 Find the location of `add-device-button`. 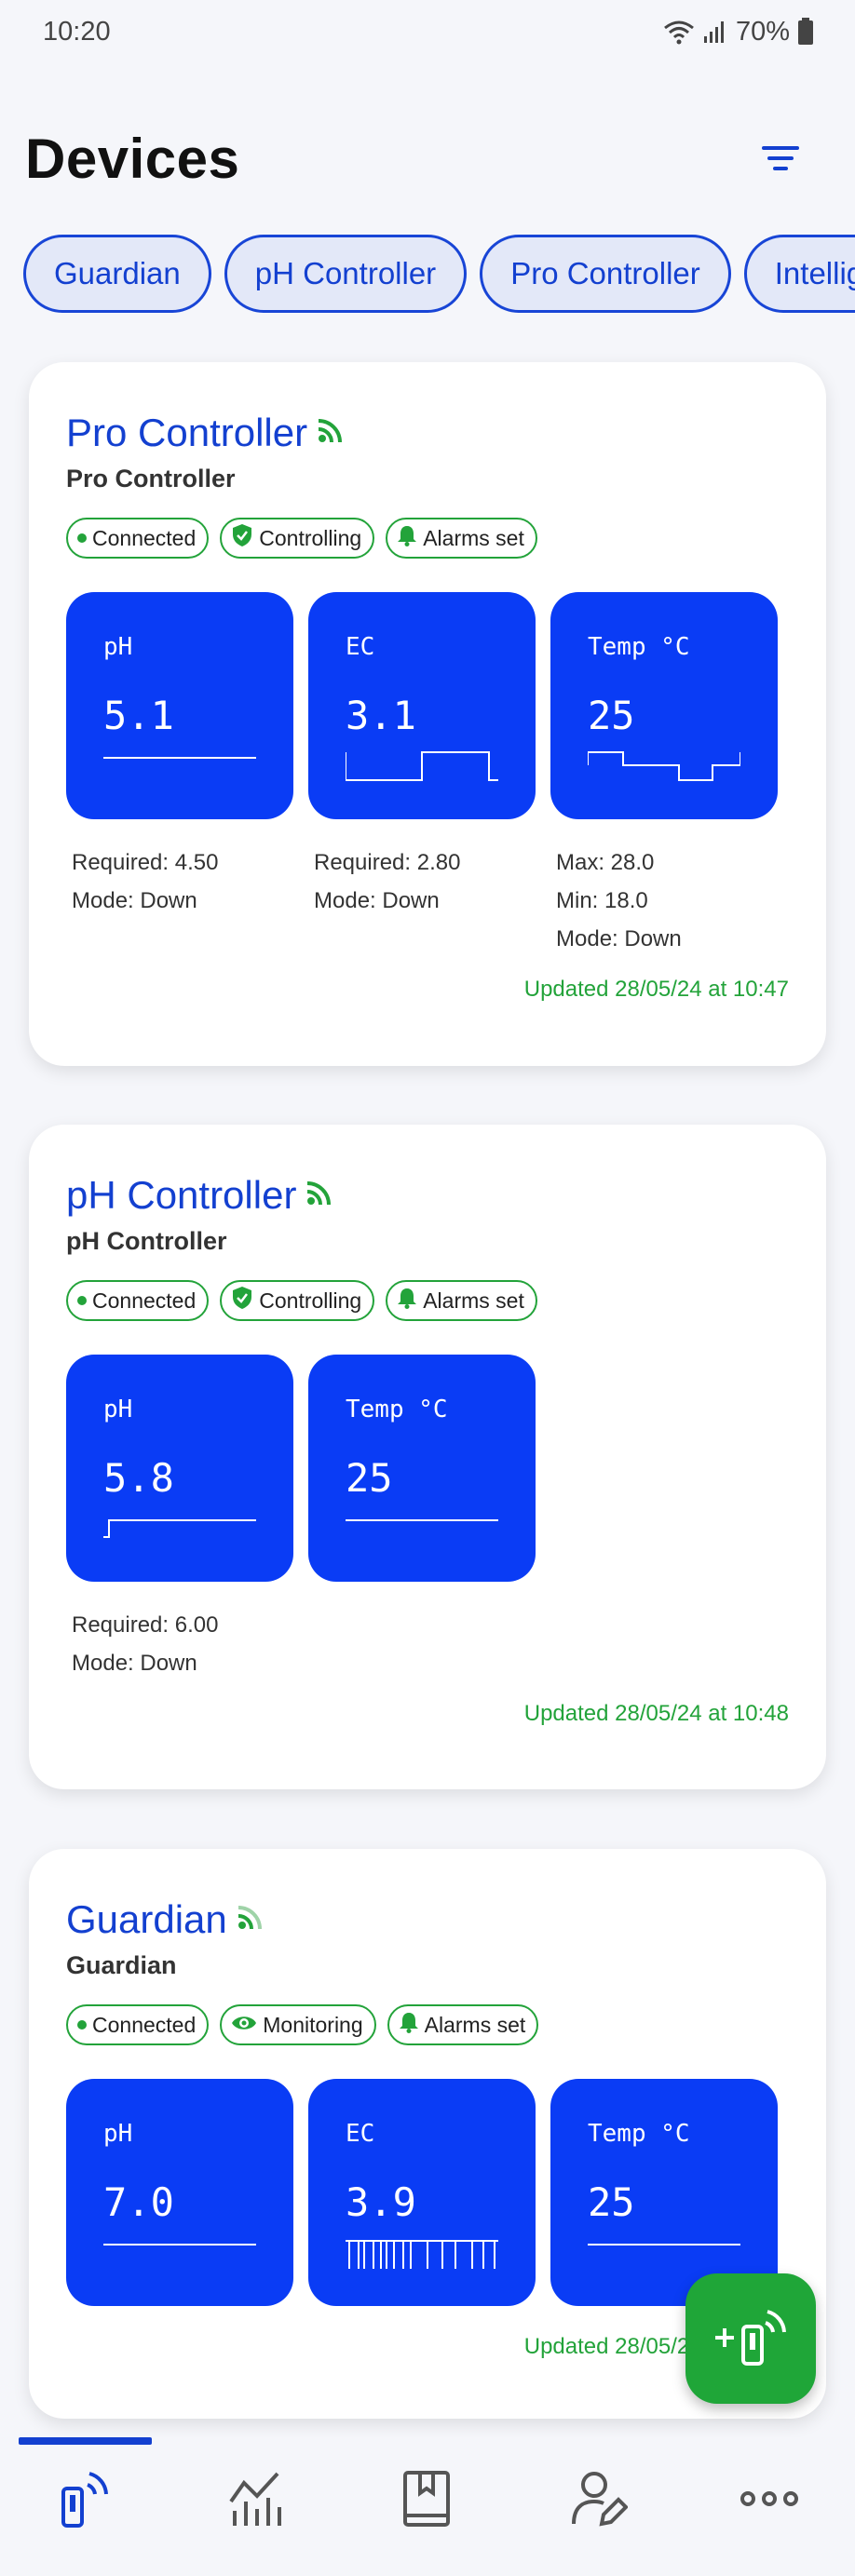

add-device-button is located at coordinates (750, 2338).